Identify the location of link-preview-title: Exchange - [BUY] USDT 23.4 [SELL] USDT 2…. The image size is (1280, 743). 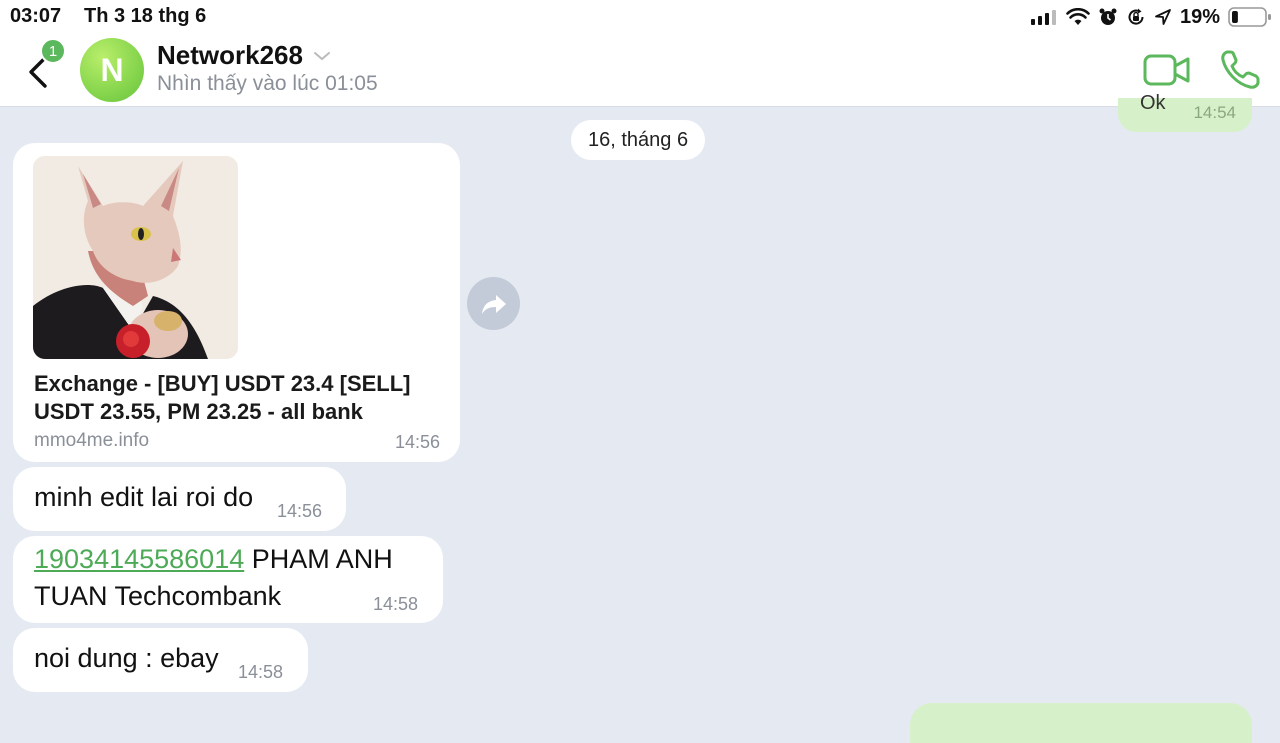
(222, 397).